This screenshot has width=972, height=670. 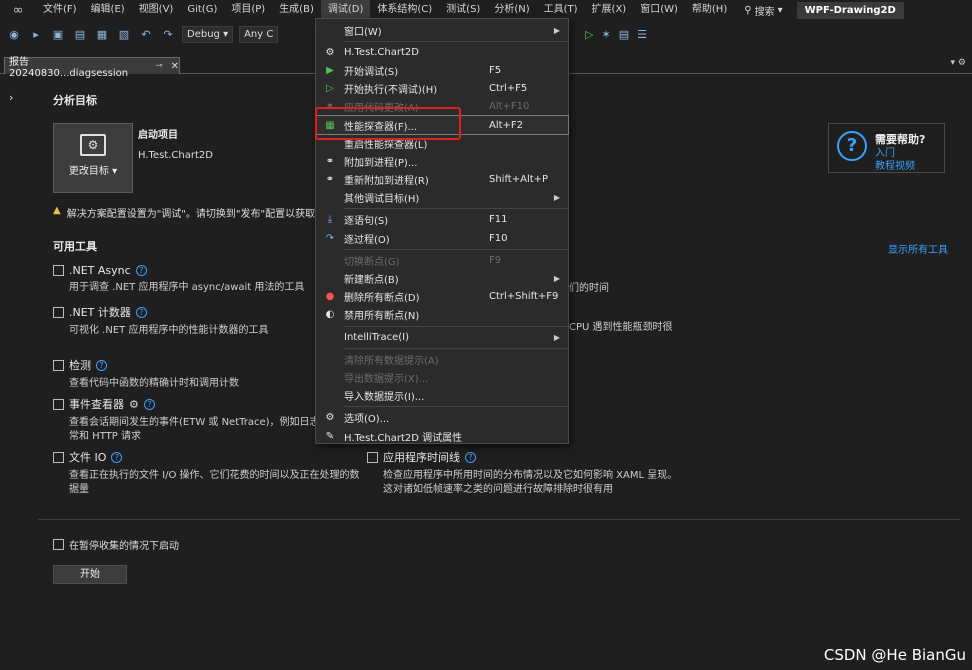 I want to click on play-outline-icon: ▷, so click(x=330, y=89).